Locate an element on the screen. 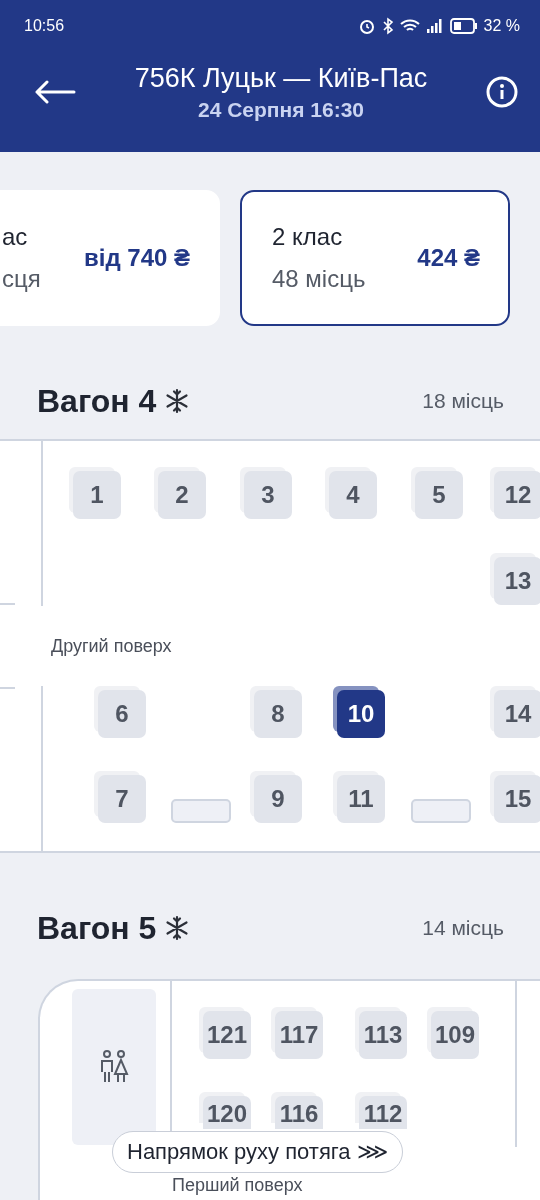 This screenshot has height=1200, width=540. trip-date: 24 Серпня 16:30 is located at coordinates (281, 109).